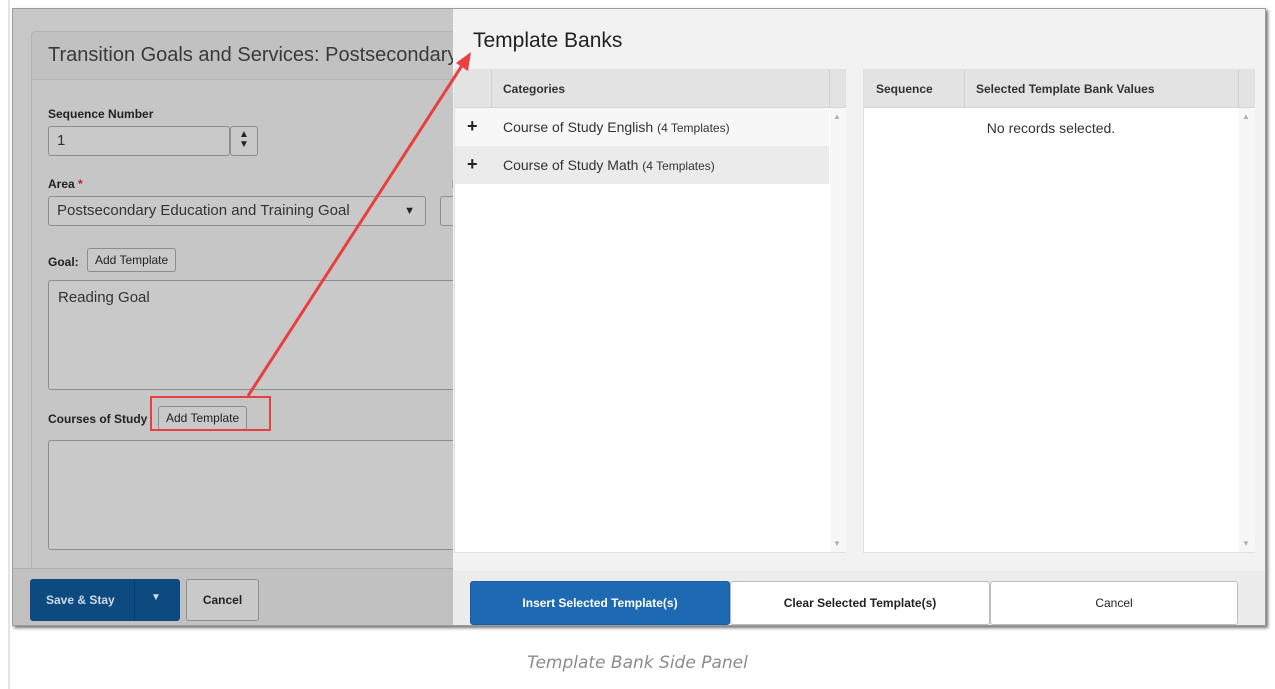 The height and width of the screenshot is (689, 1275). What do you see at coordinates (80, 184) in the screenshot?
I see `required-marker: *` at bounding box center [80, 184].